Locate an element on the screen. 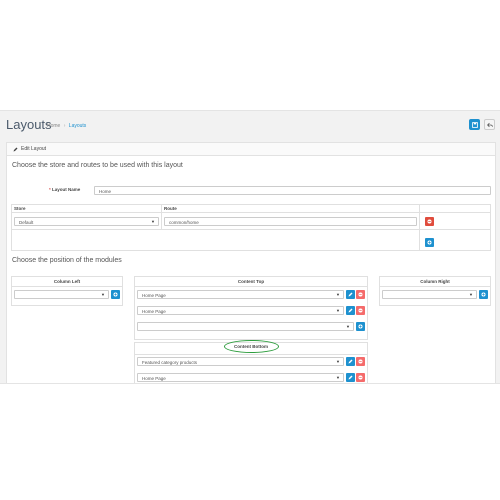  store-select-value: Default is located at coordinates (26, 222).